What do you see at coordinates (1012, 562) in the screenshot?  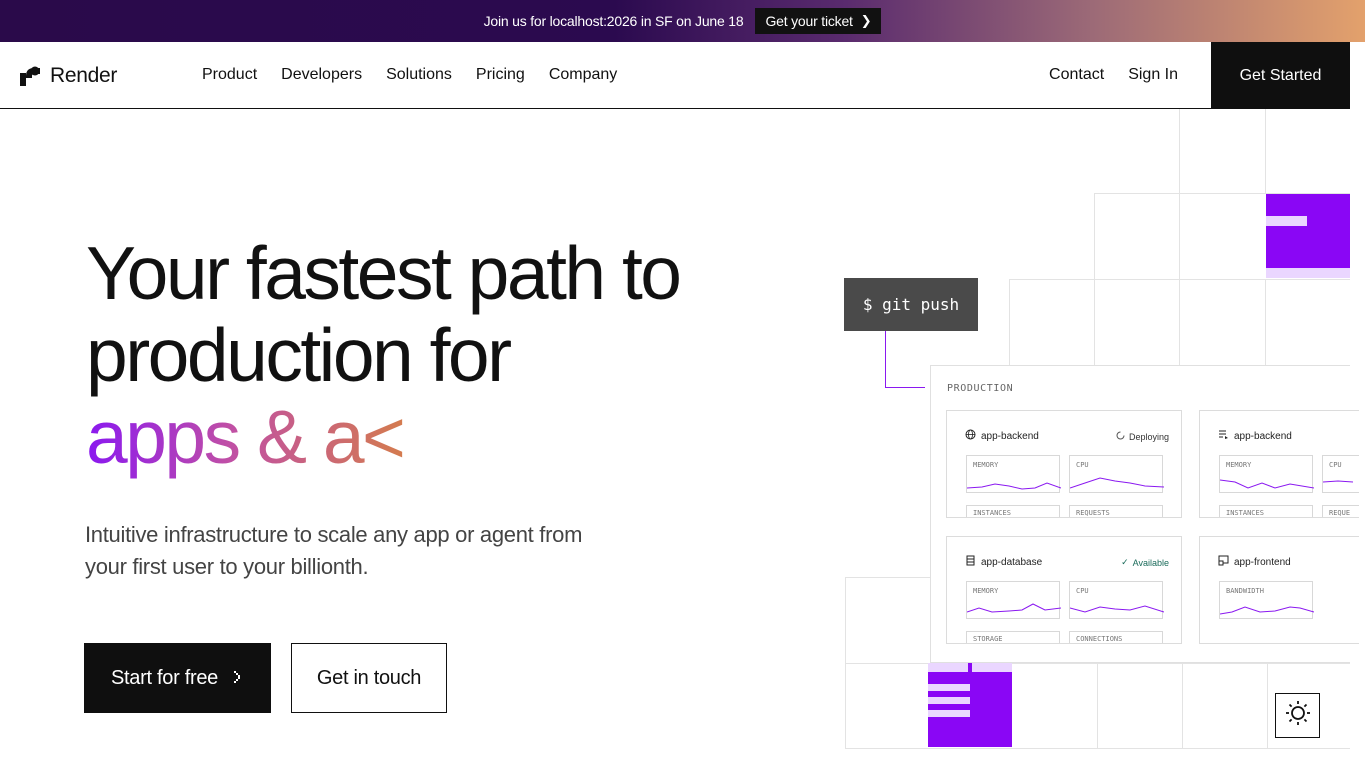 I see `service-name: app-database` at bounding box center [1012, 562].